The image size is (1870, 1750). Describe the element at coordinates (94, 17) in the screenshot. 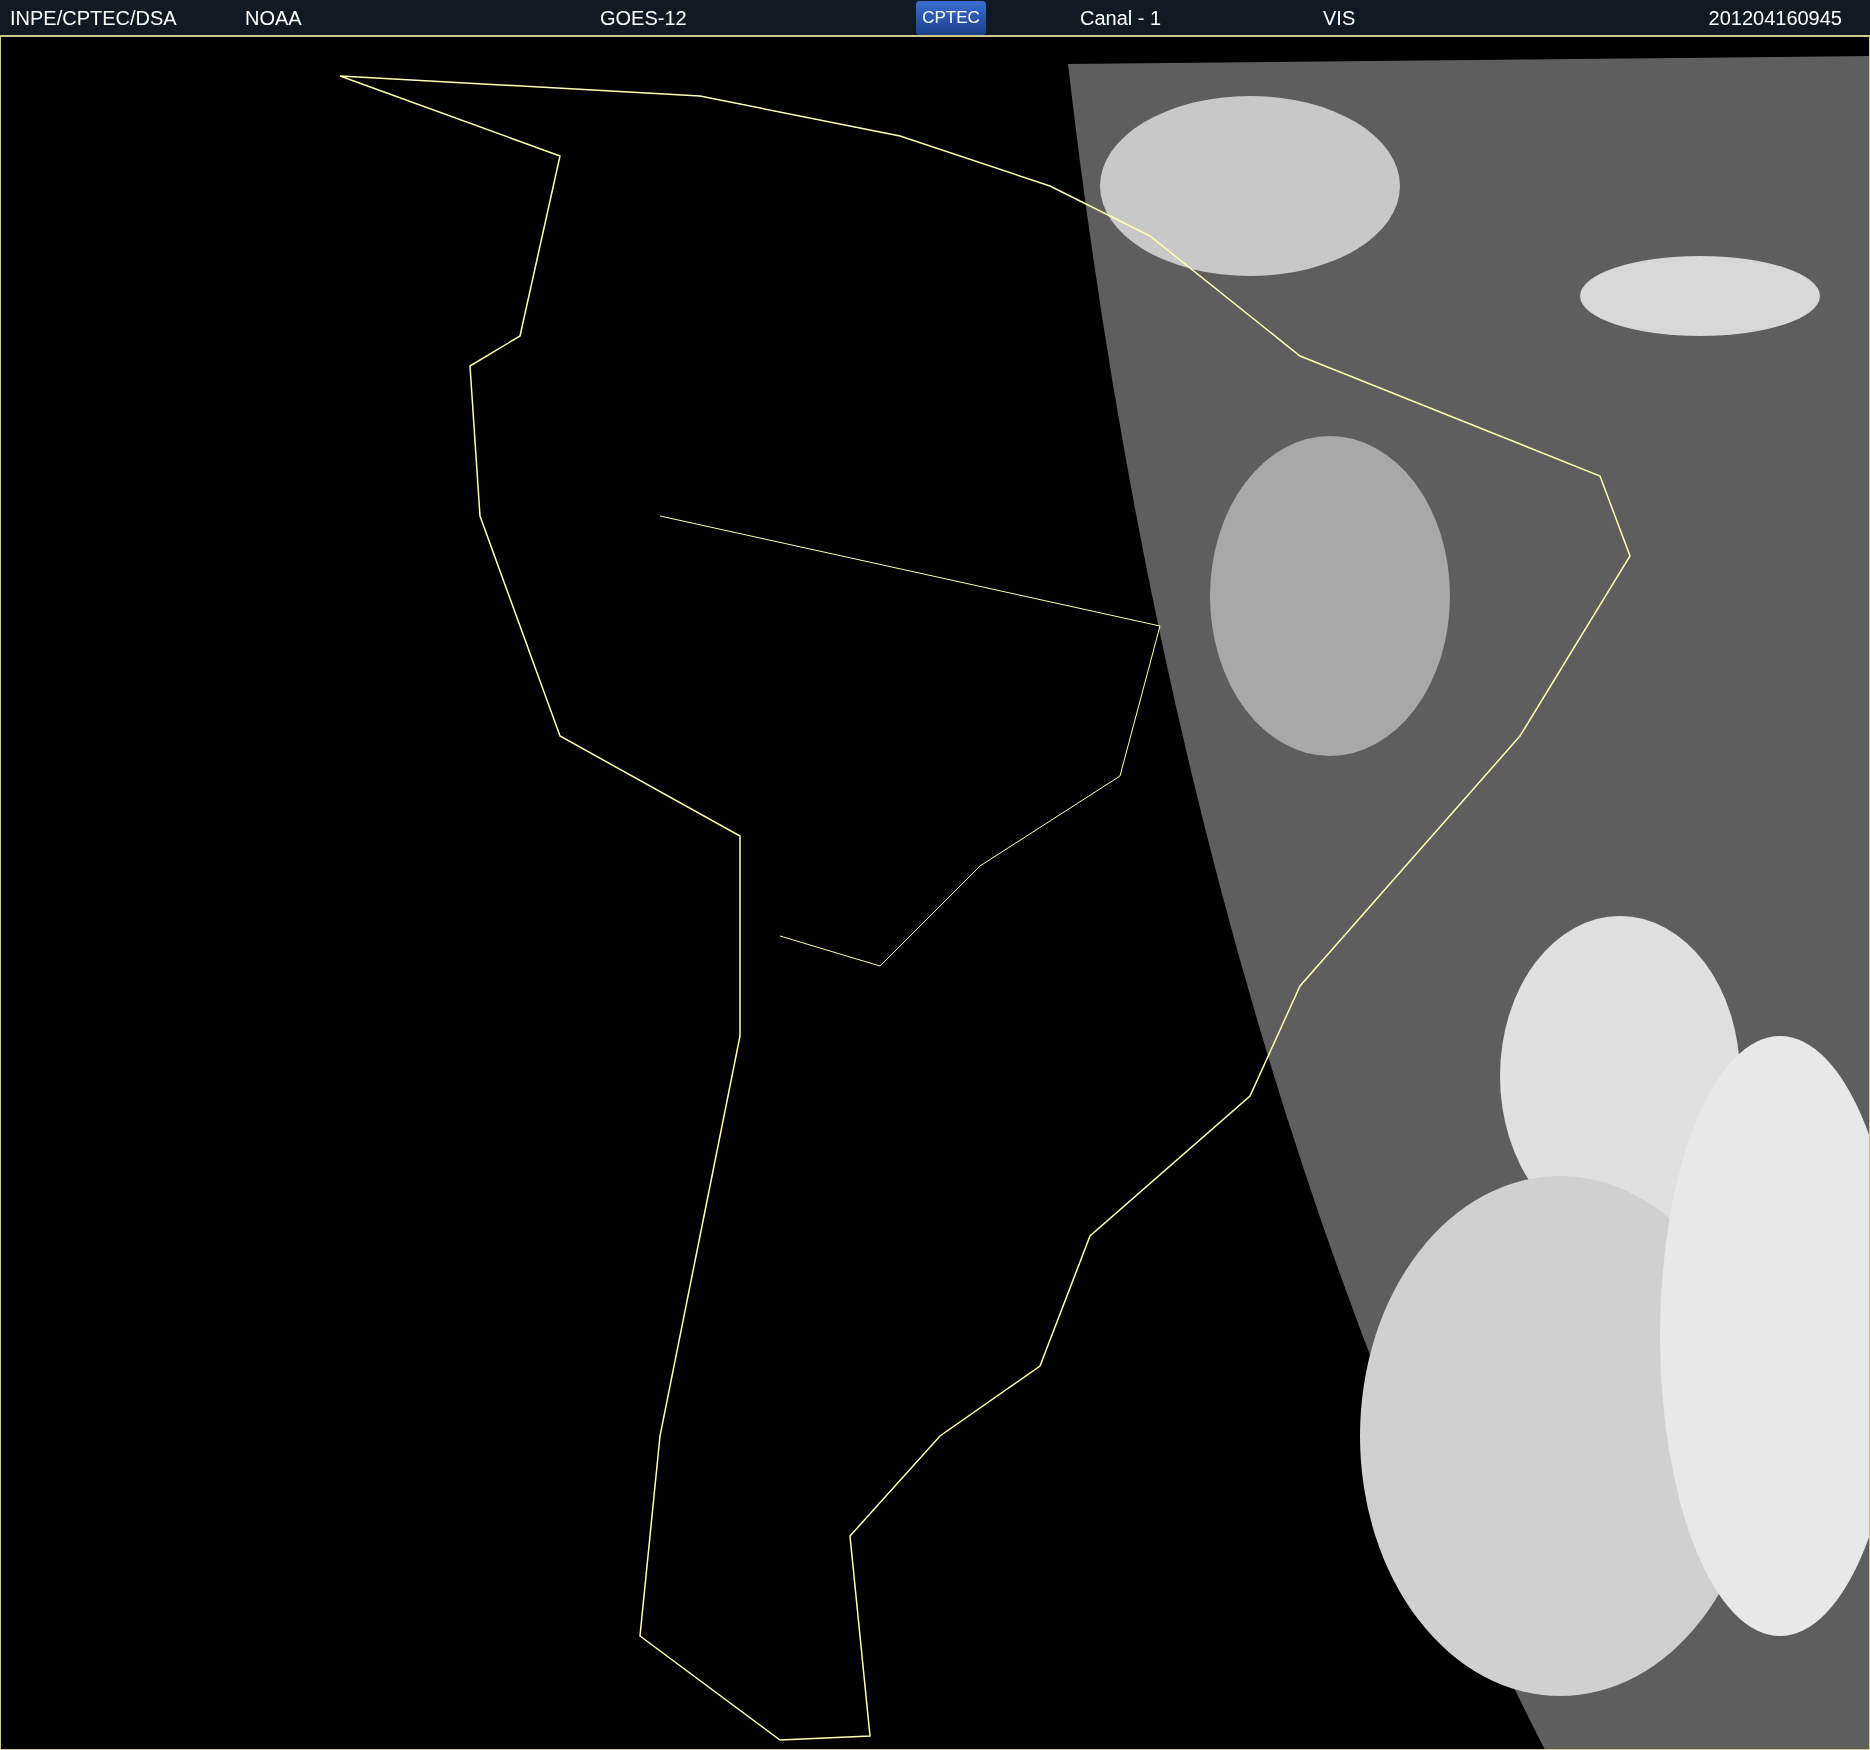

I see `source-label: INPE/CPTEC/DSA` at that location.